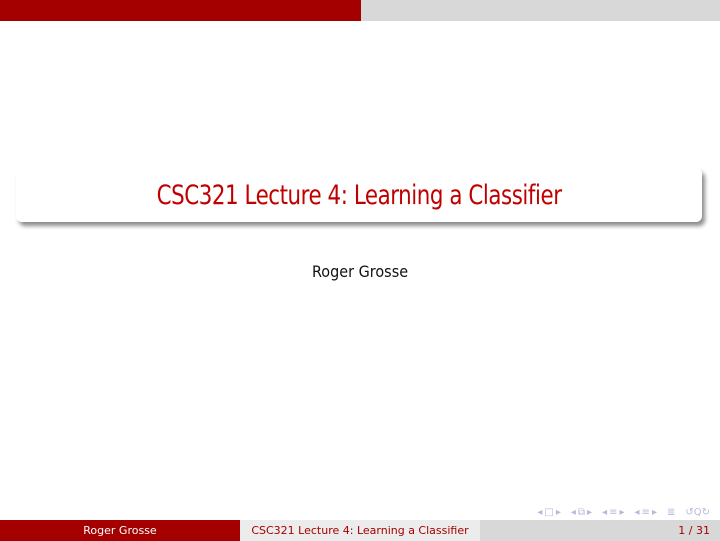 This screenshot has width=720, height=541. What do you see at coordinates (540, 10) in the screenshot?
I see `header-bar-gray` at bounding box center [540, 10].